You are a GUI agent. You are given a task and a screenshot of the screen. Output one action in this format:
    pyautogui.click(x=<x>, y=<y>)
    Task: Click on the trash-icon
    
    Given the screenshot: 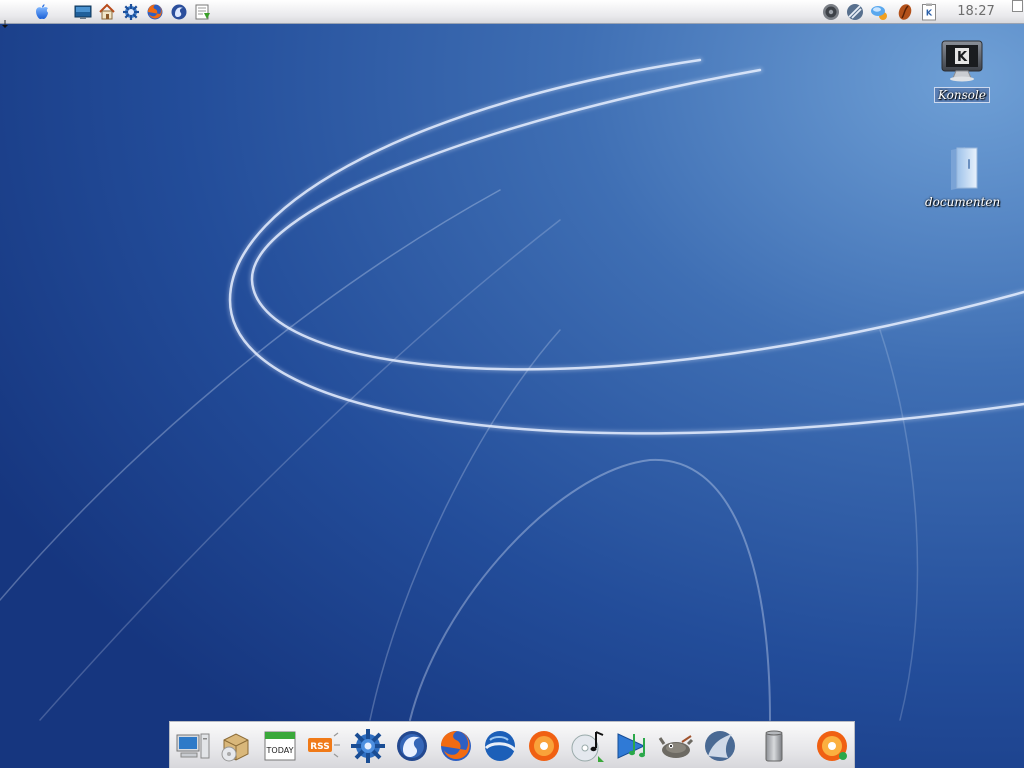 What is the action you would take?
    pyautogui.click(x=774, y=746)
    